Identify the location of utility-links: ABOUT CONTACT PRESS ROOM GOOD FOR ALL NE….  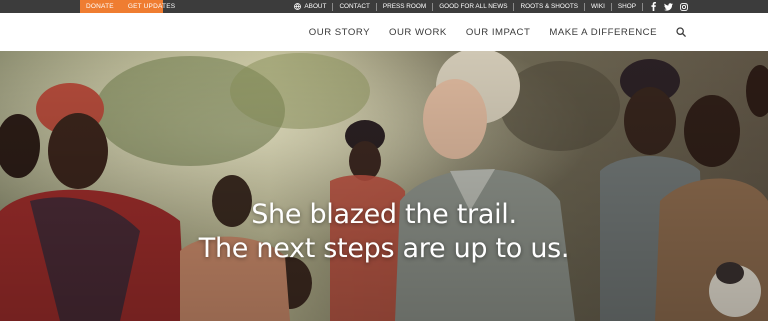
(491, 6).